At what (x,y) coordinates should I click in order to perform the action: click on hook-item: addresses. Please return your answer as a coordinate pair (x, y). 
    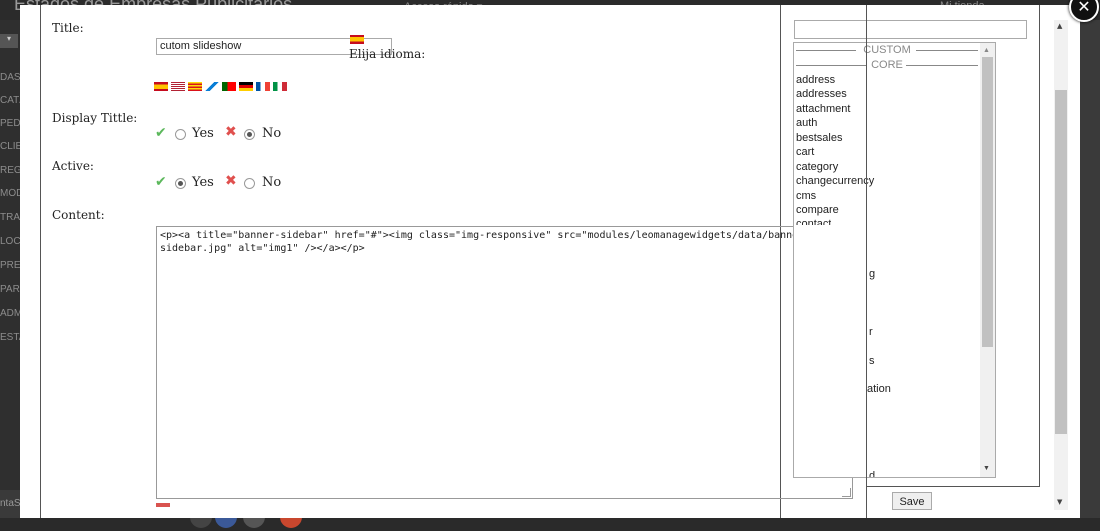
    Looking at the image, I should click on (821, 94).